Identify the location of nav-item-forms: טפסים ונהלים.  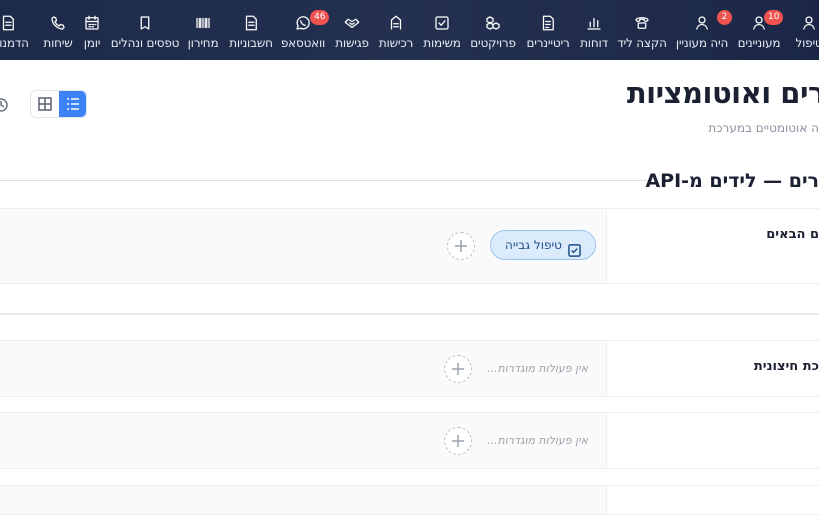
(145, 30).